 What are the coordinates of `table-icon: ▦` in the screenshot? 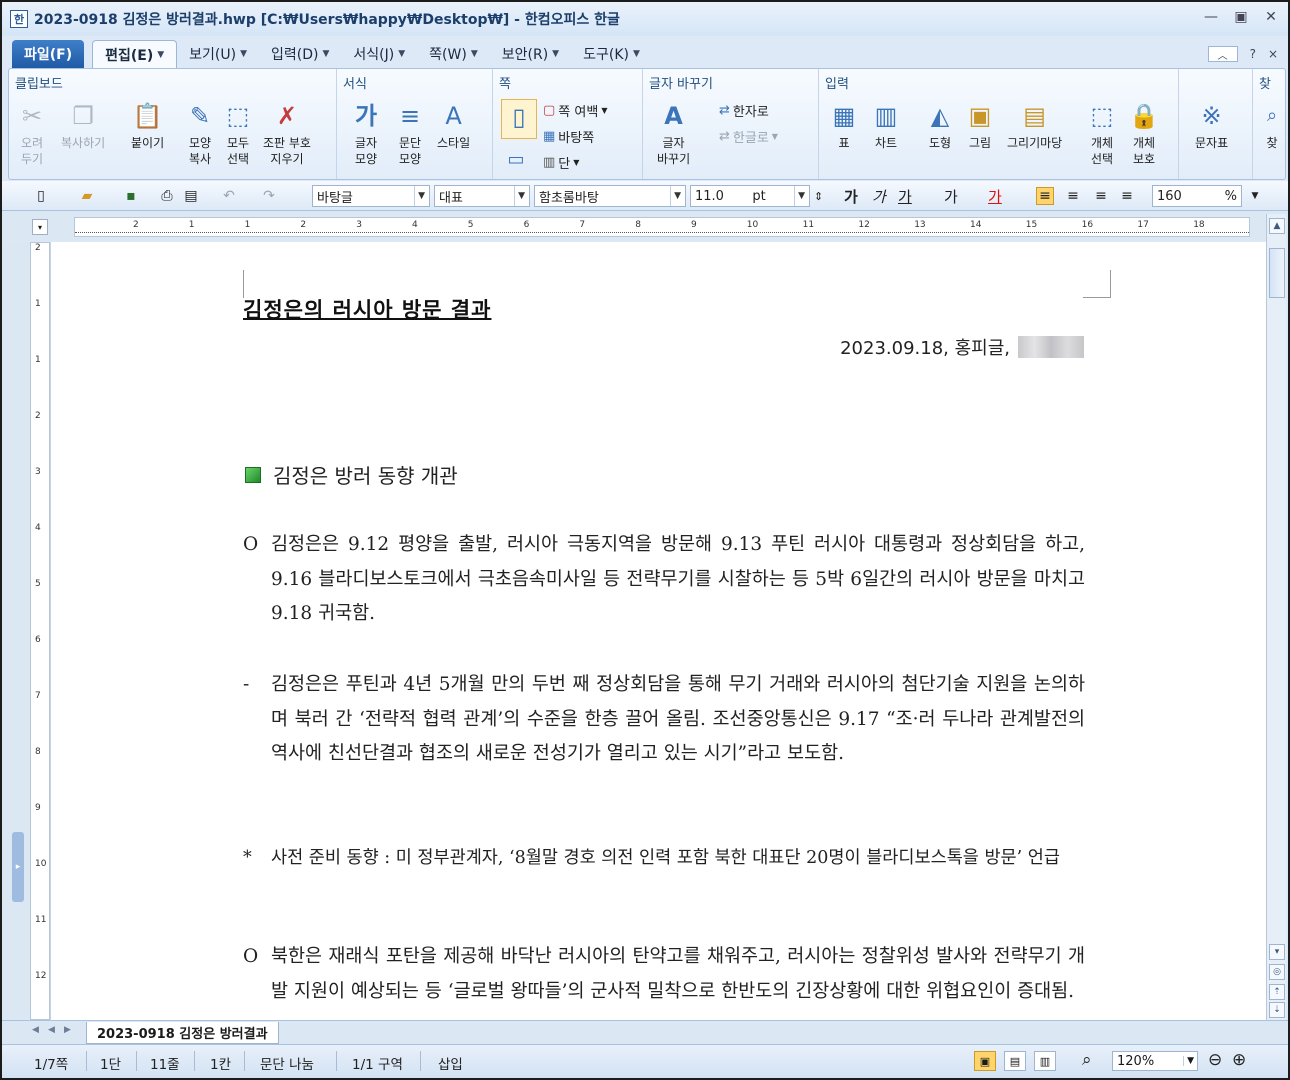 It's located at (844, 116).